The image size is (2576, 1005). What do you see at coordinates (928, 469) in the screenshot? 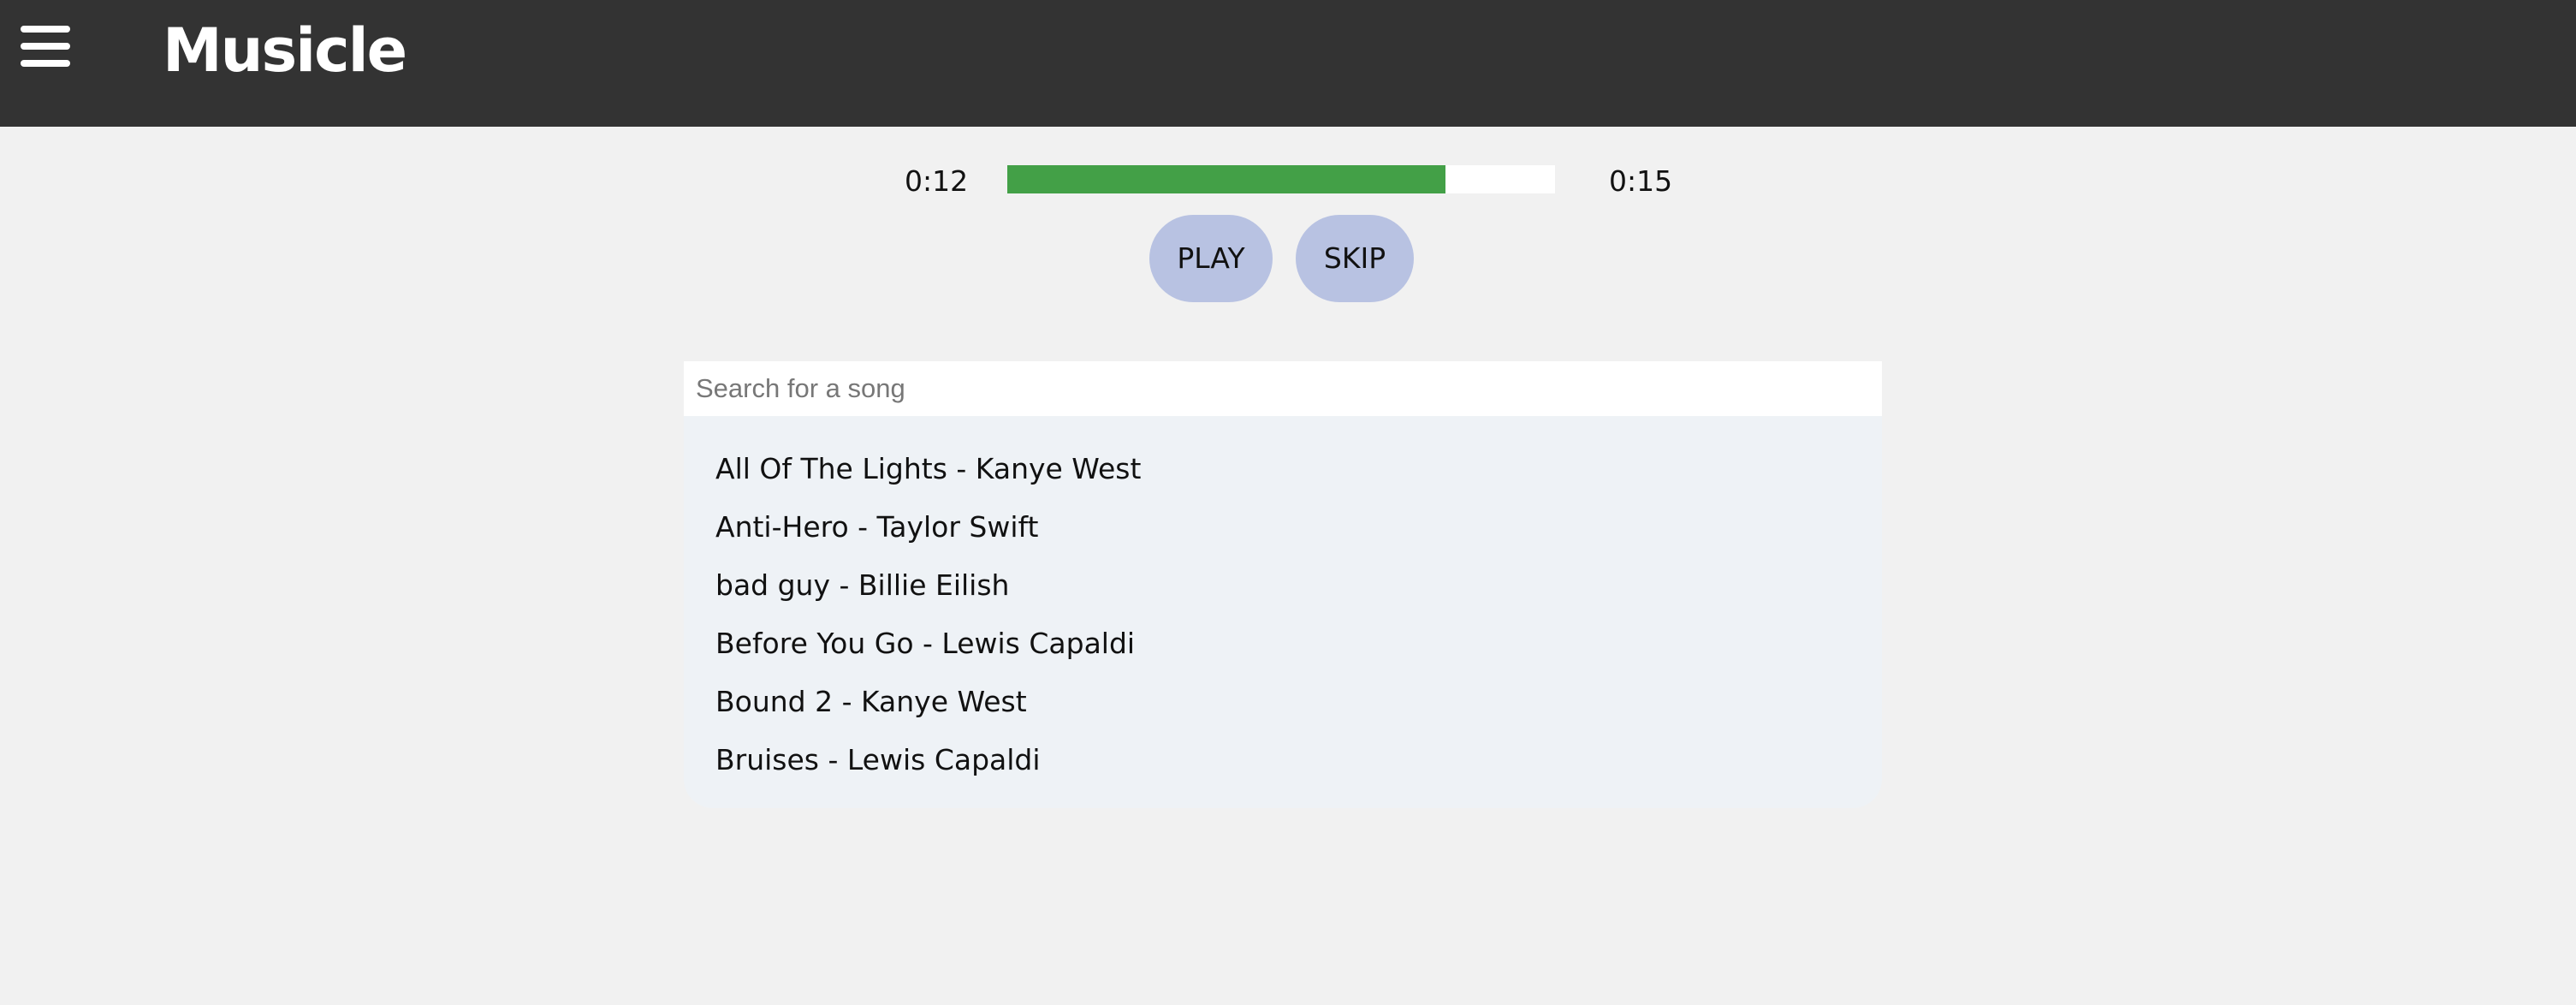
I see `song-item: All Of The Lights - Kanye West` at bounding box center [928, 469].